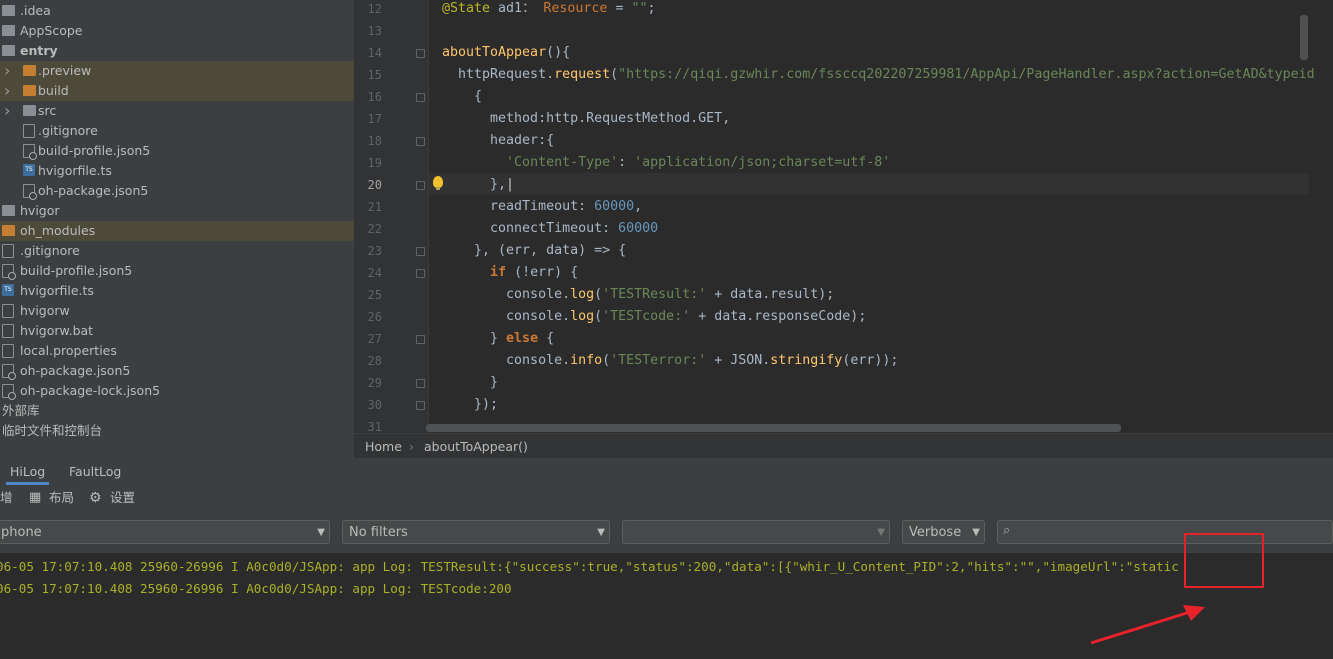 This screenshot has width=1333, height=659. What do you see at coordinates (57, 330) in the screenshot?
I see `tree-item-label: hvigorw.bat` at bounding box center [57, 330].